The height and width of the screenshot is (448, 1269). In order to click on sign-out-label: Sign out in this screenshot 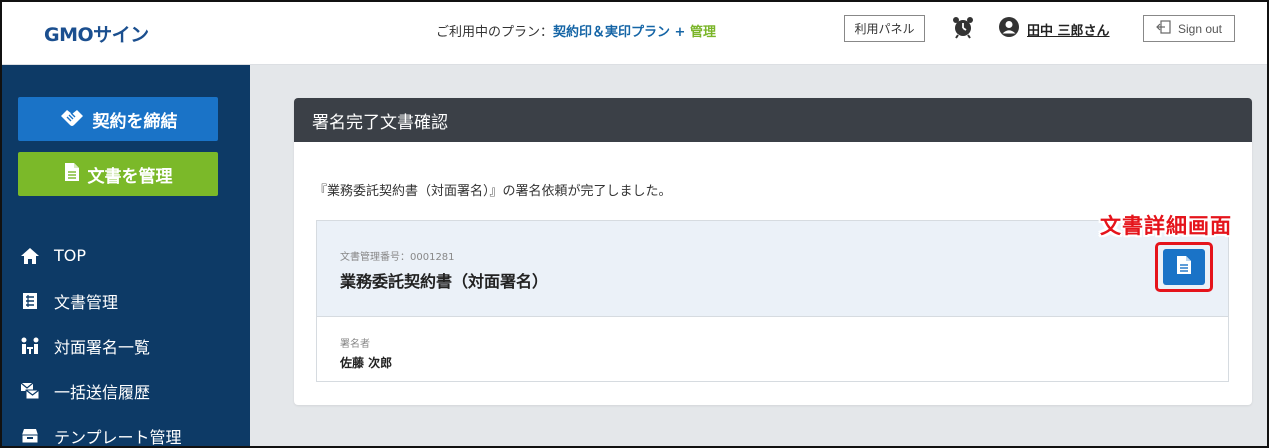, I will do `click(1200, 28)`.